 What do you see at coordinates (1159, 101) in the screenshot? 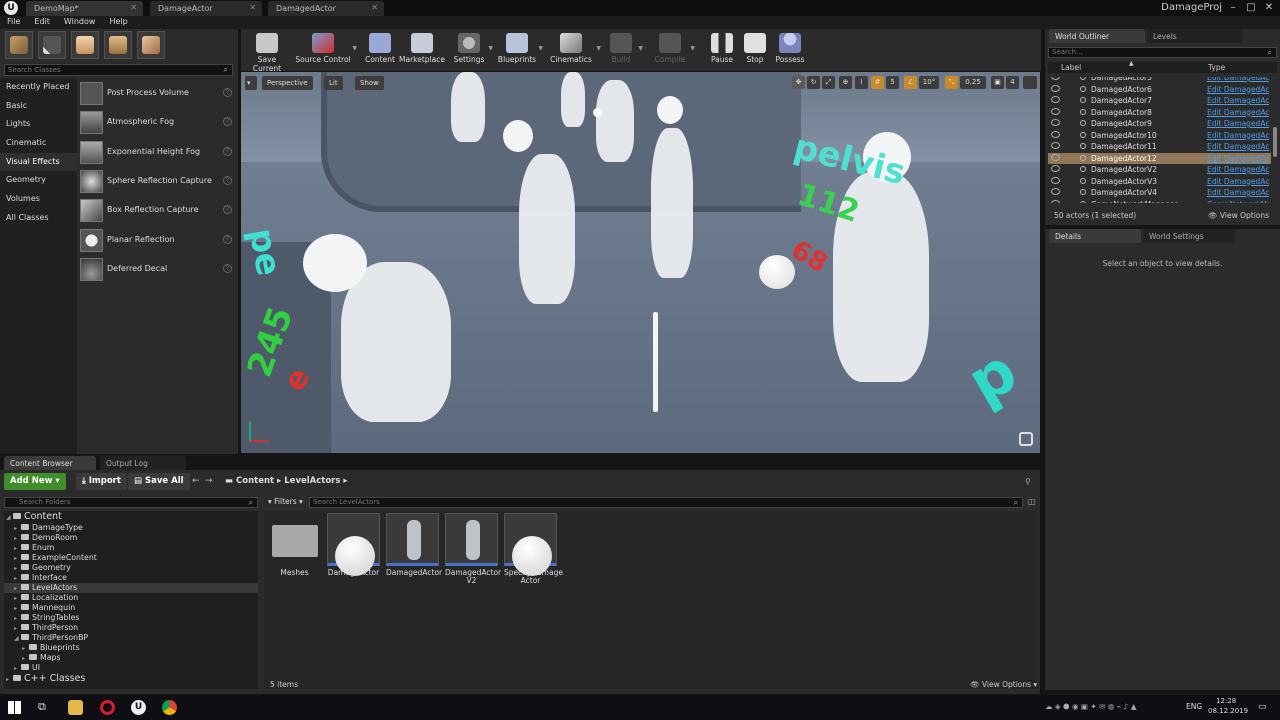
I see `outliner-row: DamagedActor7 Edit DamagedAc` at bounding box center [1159, 101].